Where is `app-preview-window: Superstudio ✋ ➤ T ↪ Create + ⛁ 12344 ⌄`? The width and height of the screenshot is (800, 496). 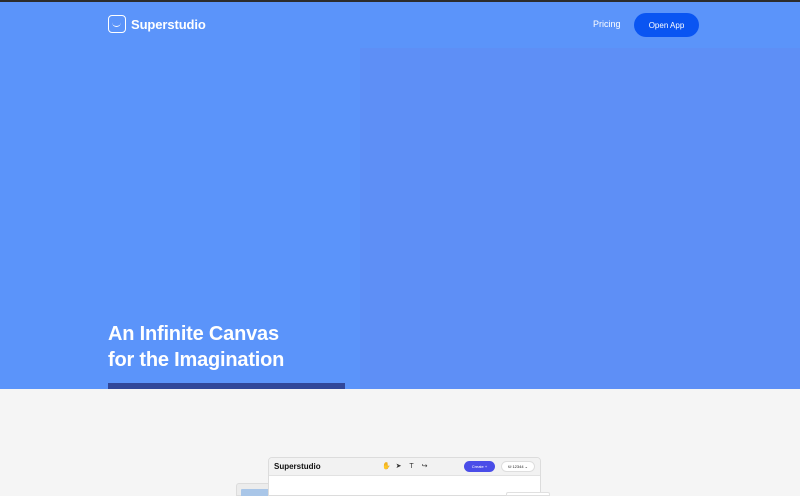
app-preview-window: Superstudio ✋ ➤ T ↪ Create + ⛁ 12344 ⌄ is located at coordinates (404, 476).